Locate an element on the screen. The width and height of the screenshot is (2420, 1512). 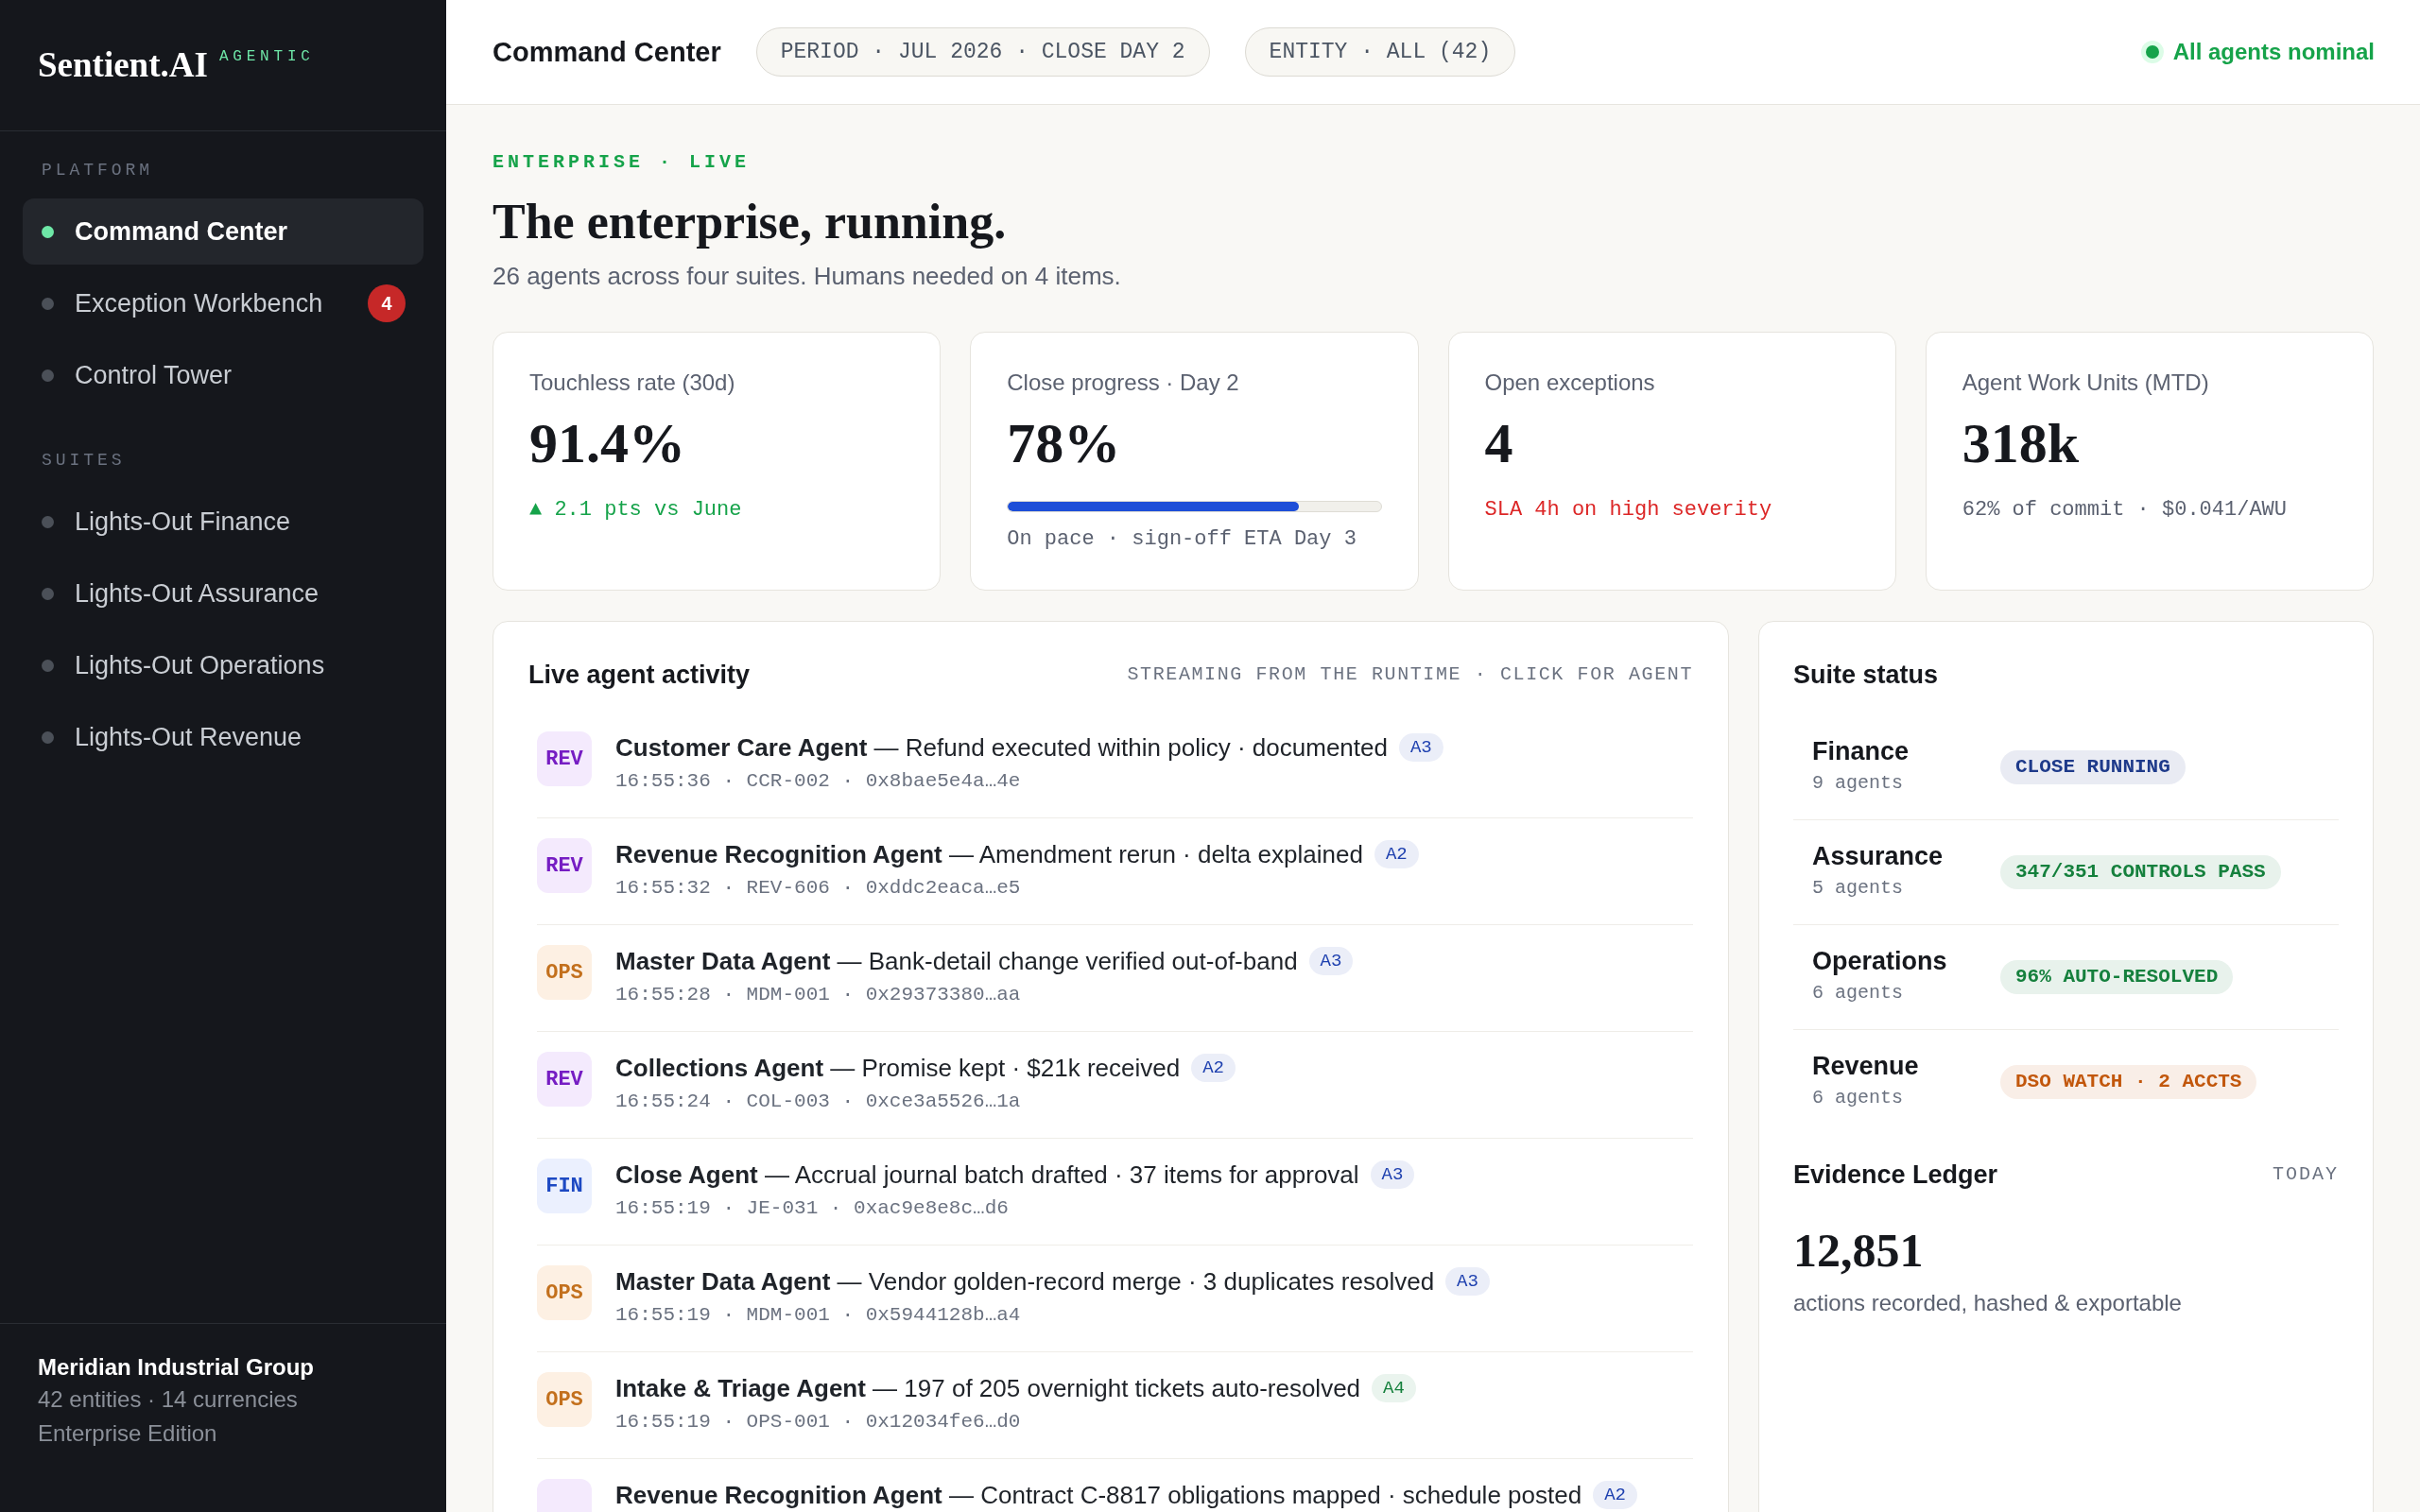
org-details: 42 entities · 14 currencies is located at coordinates (168, 1399).